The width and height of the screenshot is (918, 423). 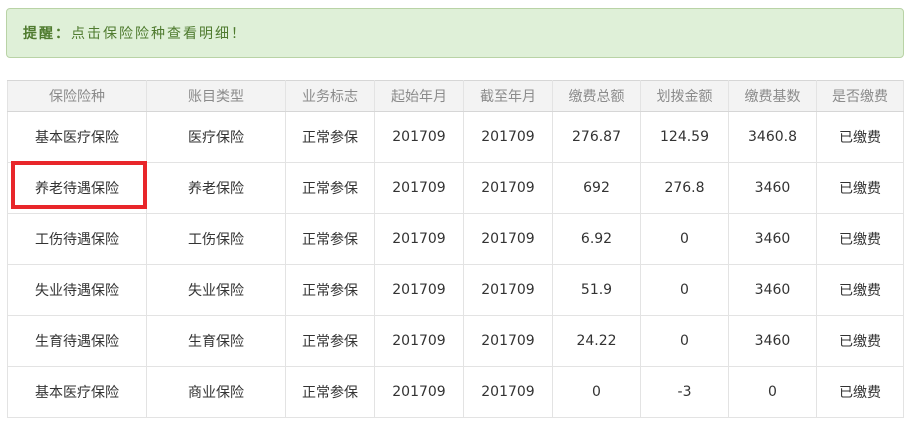 What do you see at coordinates (455, 33) in the screenshot?
I see `reminder-alert: 提醒： 点击保险险种查看明细！` at bounding box center [455, 33].